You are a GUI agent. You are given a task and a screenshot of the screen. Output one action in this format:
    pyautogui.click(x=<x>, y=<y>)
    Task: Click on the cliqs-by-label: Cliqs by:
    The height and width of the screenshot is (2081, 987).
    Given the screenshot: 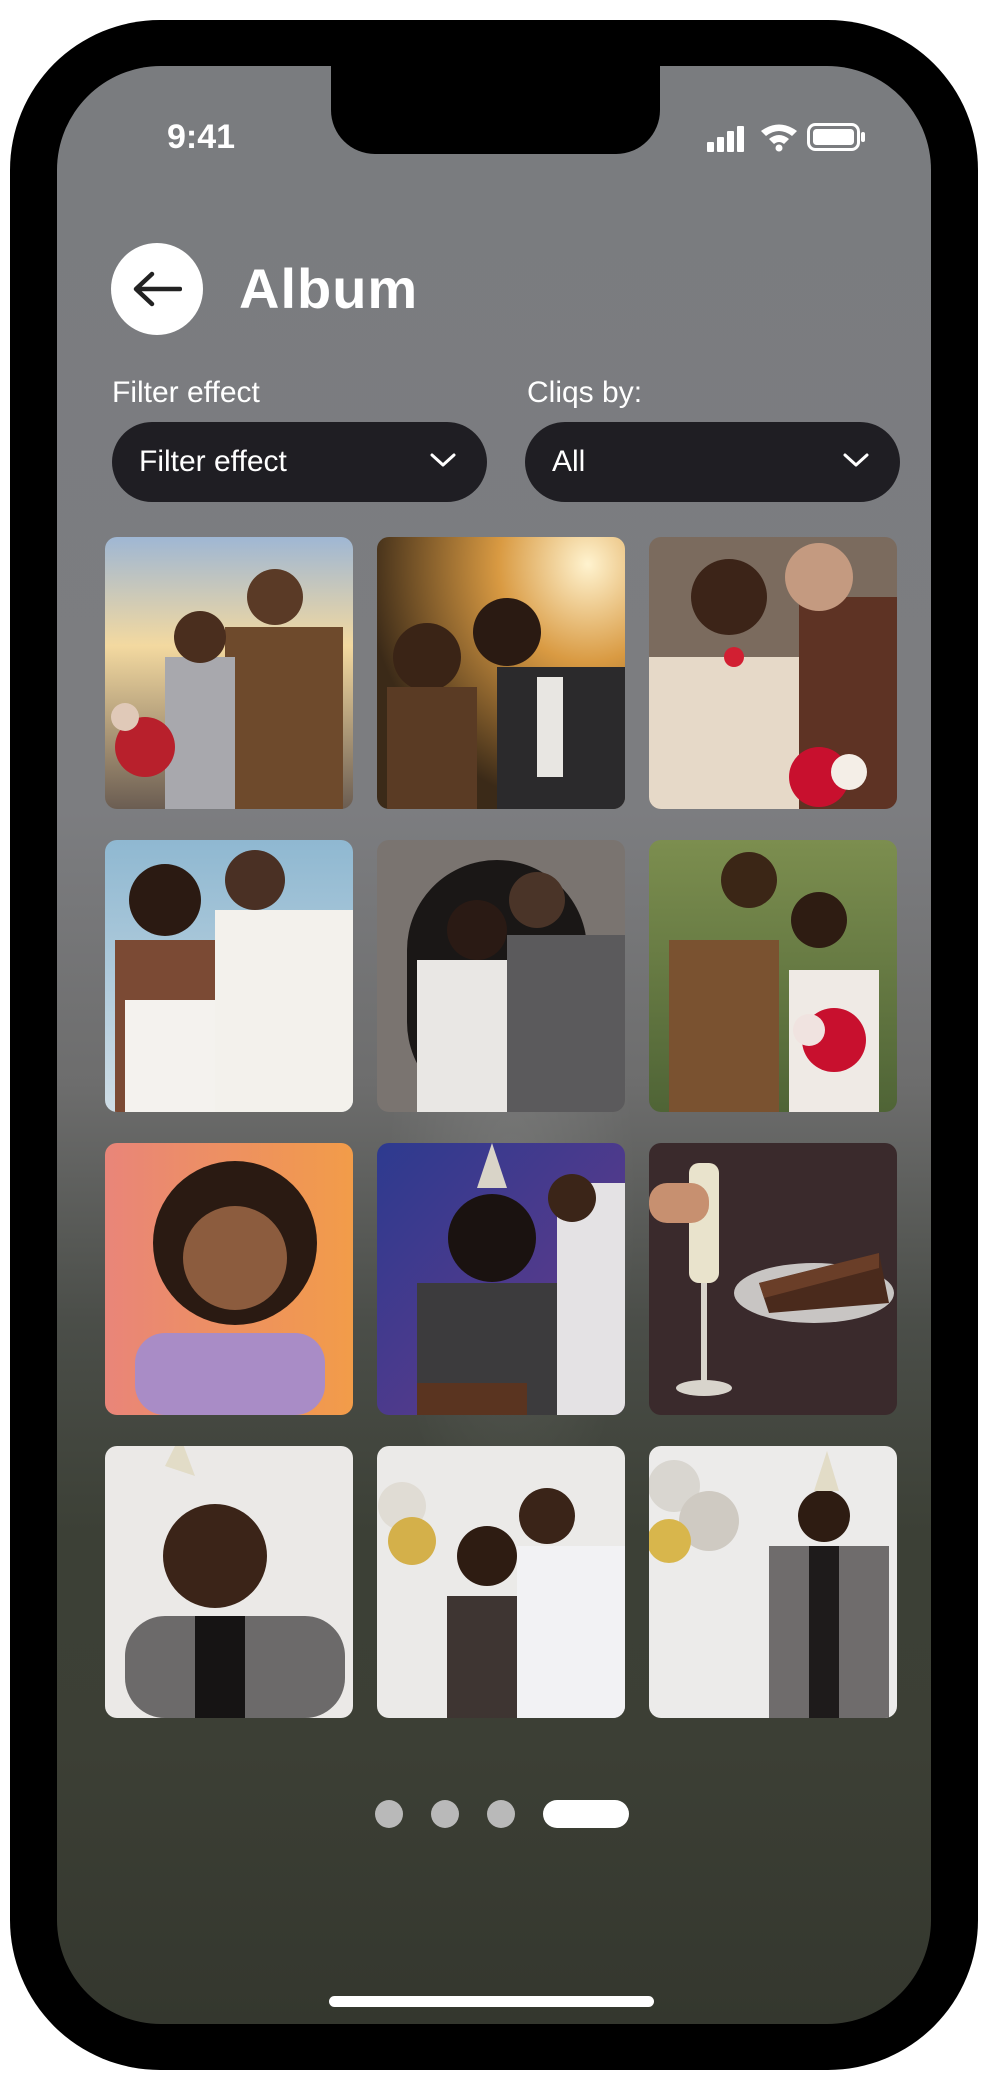 What is the action you would take?
    pyautogui.click(x=585, y=392)
    